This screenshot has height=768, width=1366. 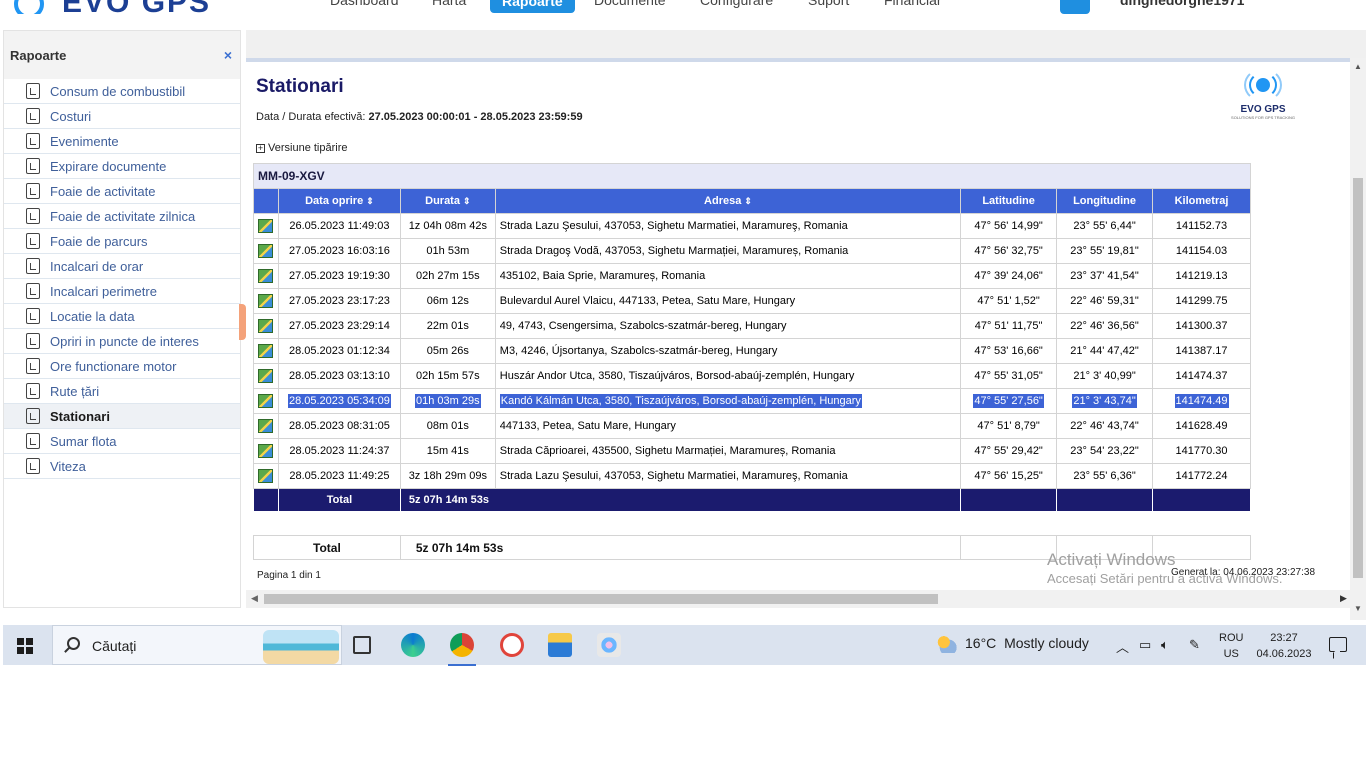 I want to click on speaker-icon: 🔈︎, so click(x=1165, y=645).